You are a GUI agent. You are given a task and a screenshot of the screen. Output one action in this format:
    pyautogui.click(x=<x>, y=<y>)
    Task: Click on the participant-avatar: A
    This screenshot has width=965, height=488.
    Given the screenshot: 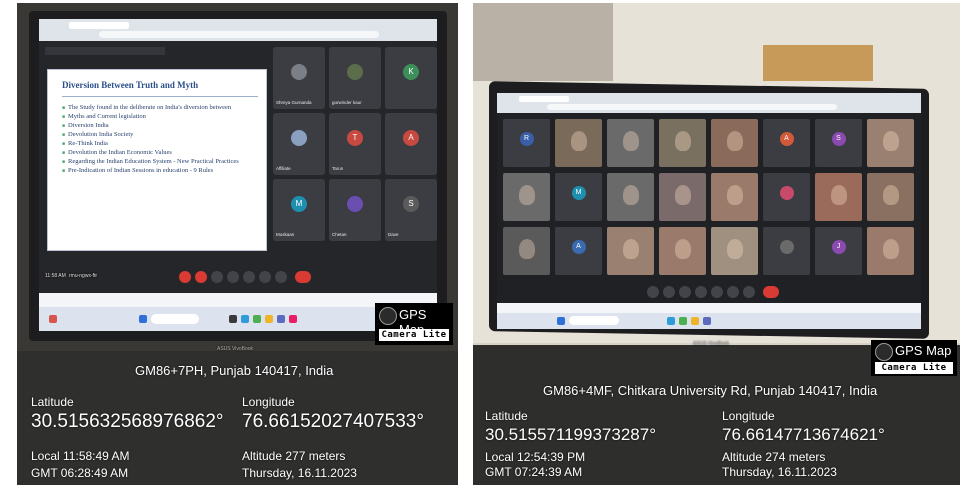 What is the action you would take?
    pyautogui.click(x=786, y=139)
    